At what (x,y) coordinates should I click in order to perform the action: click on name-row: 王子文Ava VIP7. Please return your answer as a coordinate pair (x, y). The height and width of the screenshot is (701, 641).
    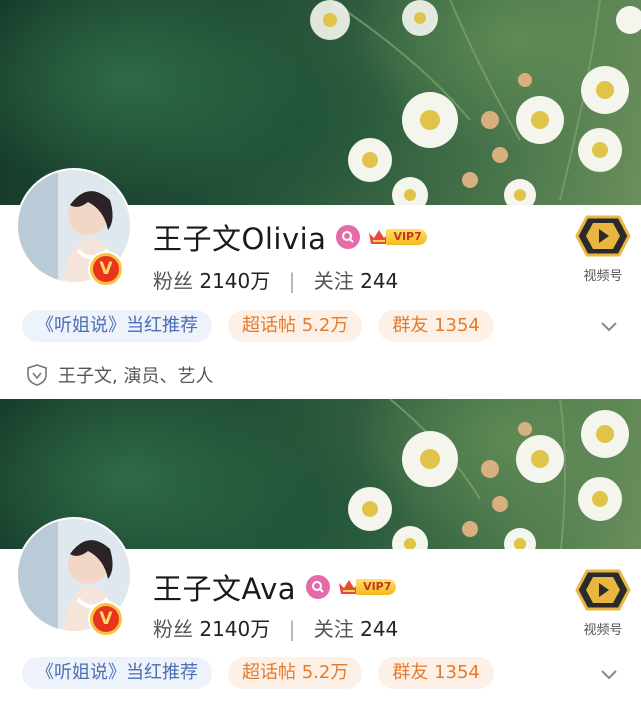
    Looking at the image, I should click on (275, 587).